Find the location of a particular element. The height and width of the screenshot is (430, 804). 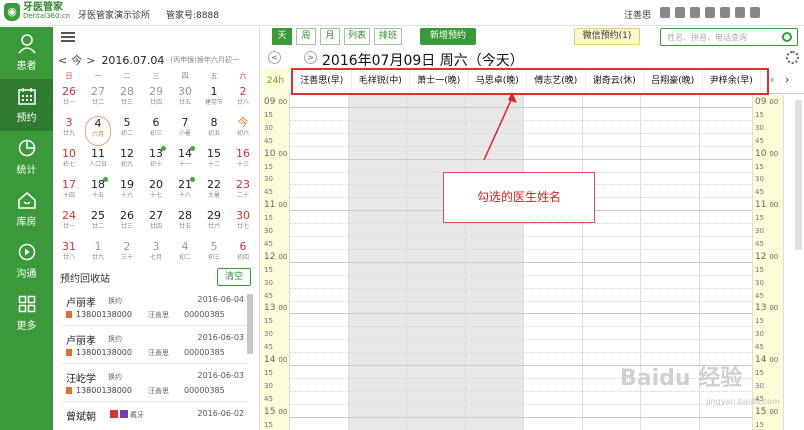

calendar-day: 4 六月 is located at coordinates (98, 131).